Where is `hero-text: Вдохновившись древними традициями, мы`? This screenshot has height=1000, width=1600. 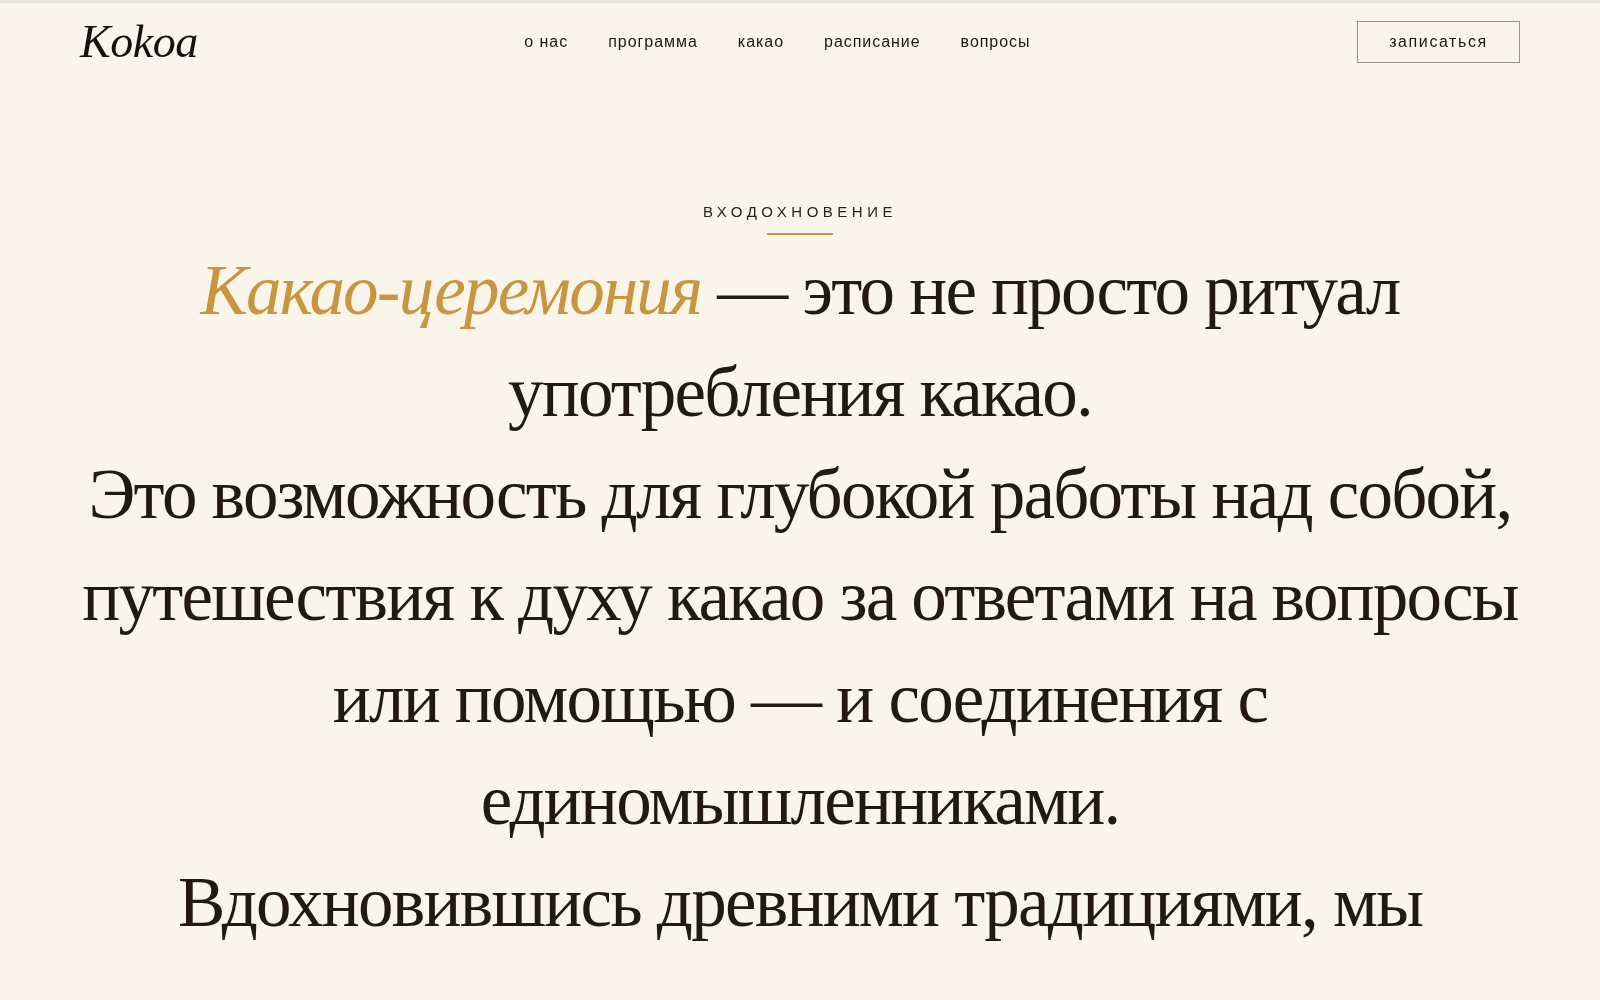
hero-text: Вдохновившись древними традициями, мы is located at coordinates (800, 902).